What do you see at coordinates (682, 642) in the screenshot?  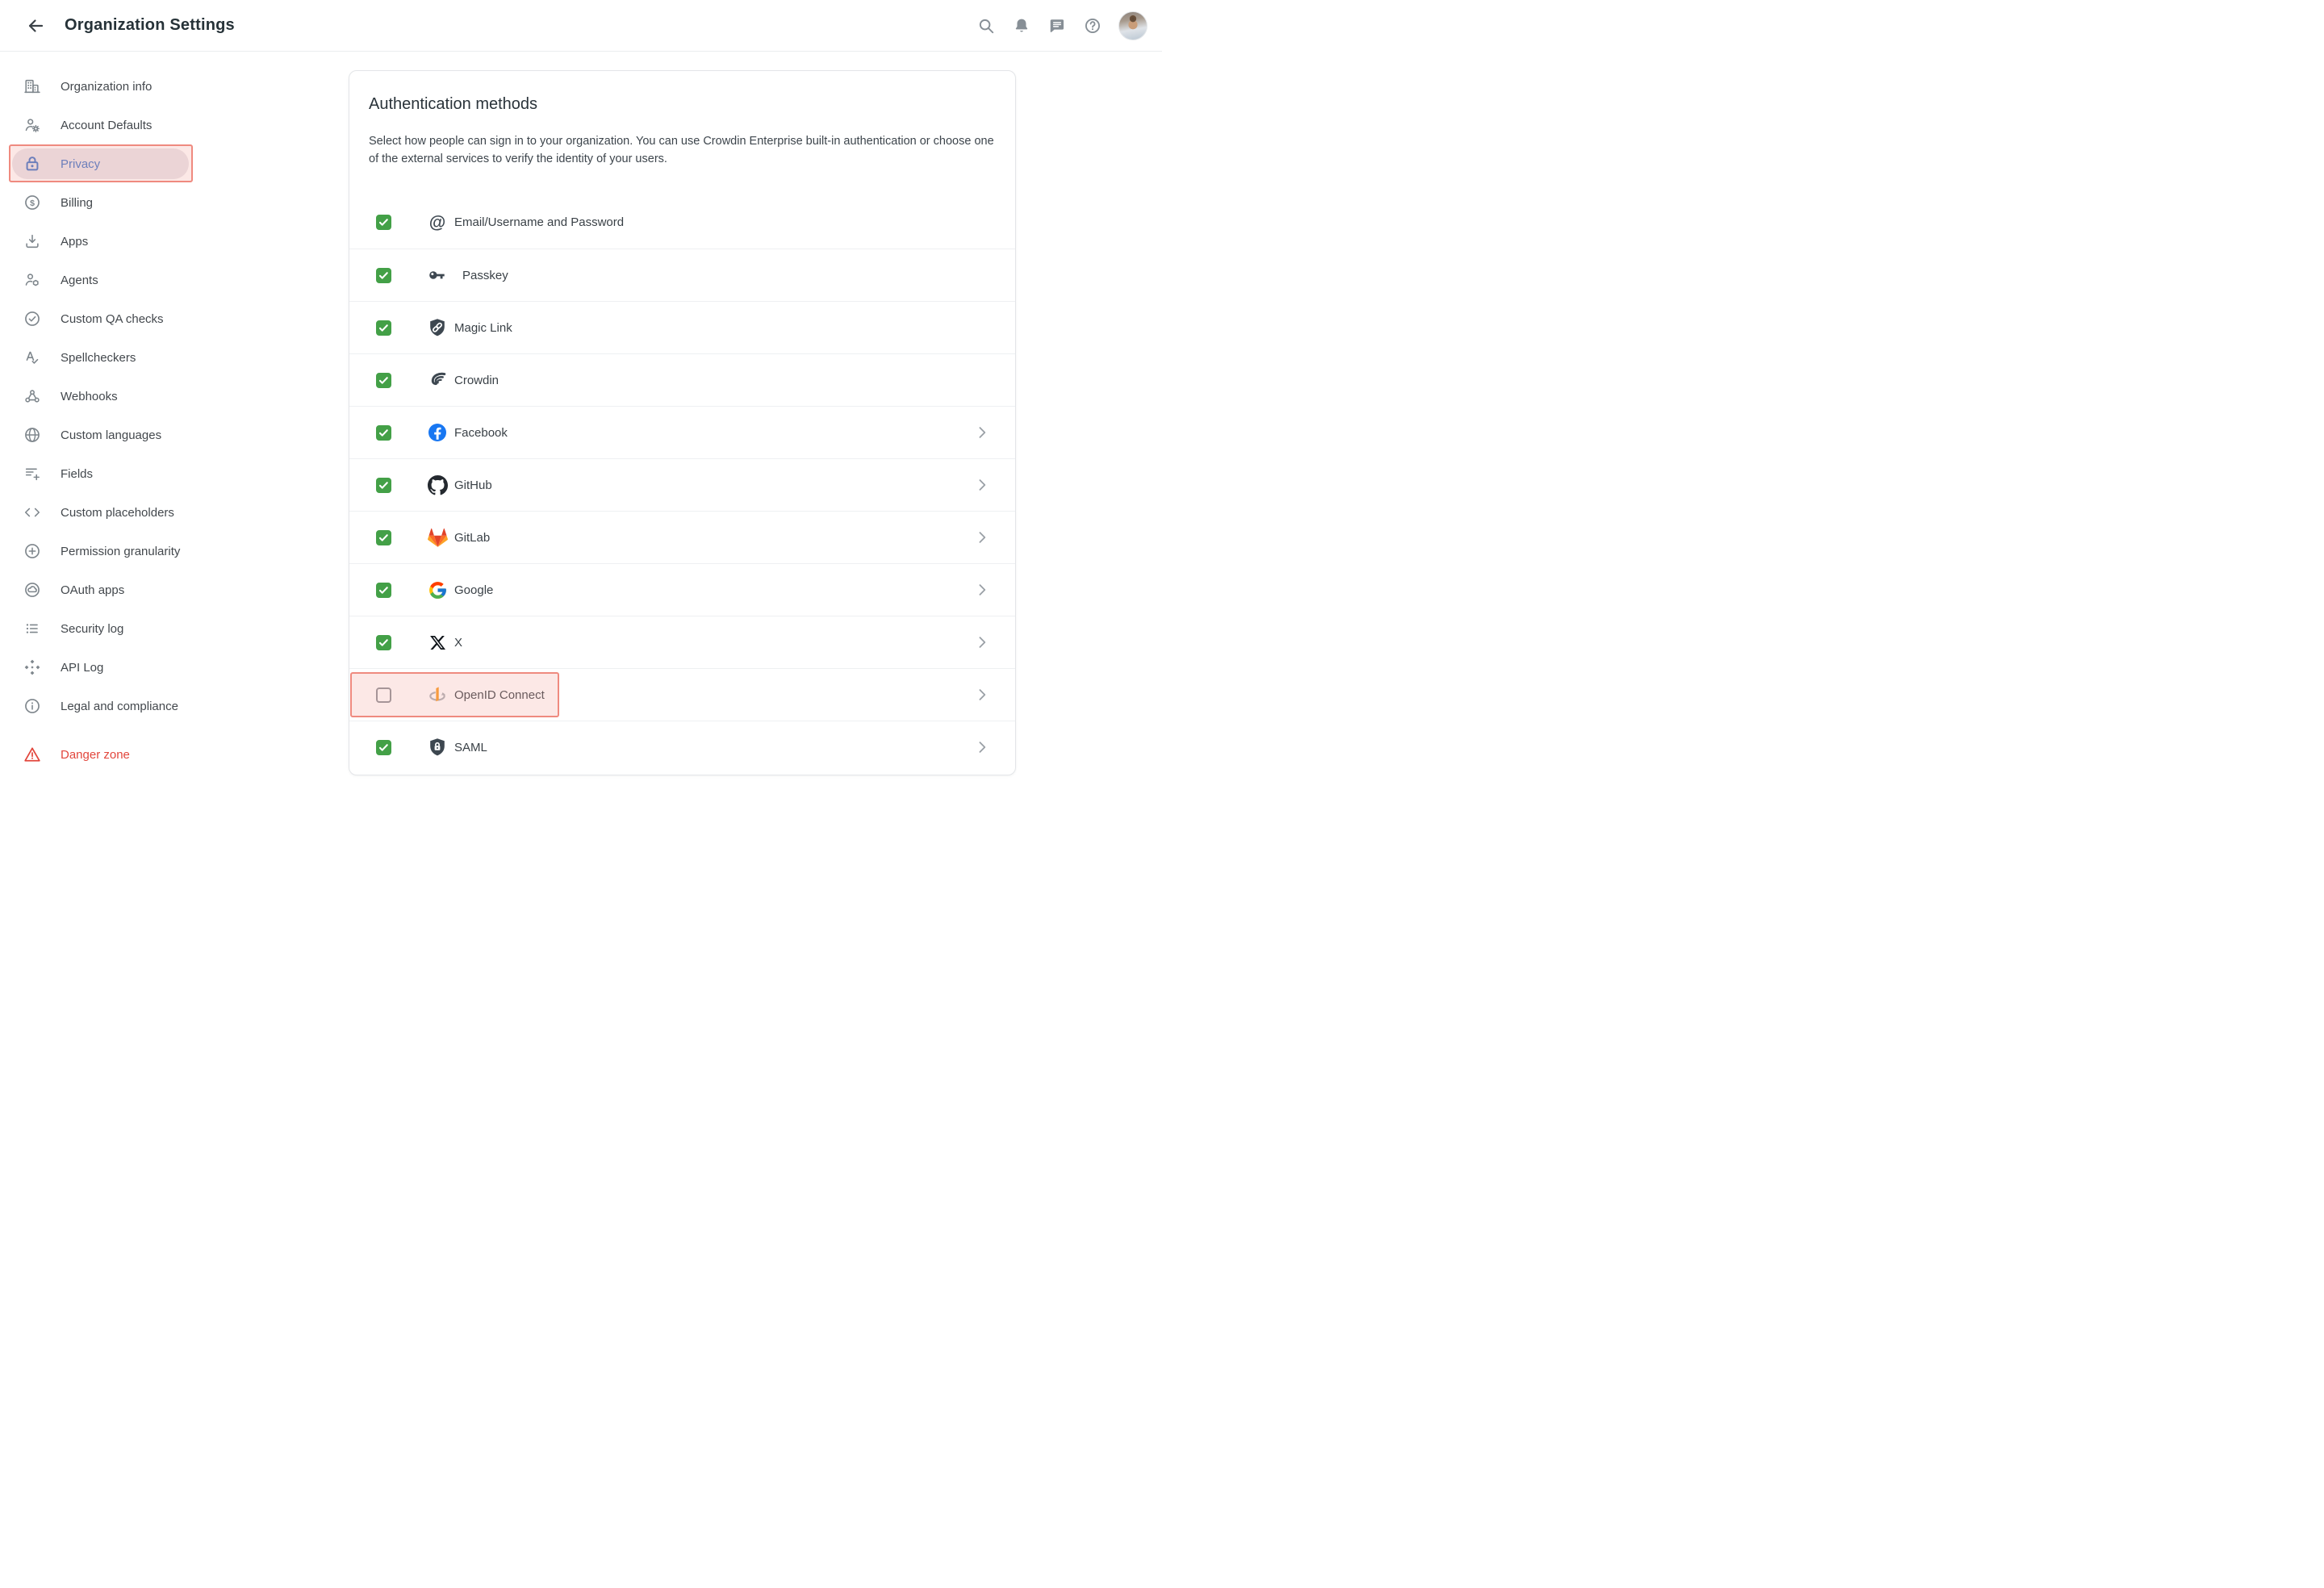 I see `auth-method-row-x: X` at bounding box center [682, 642].